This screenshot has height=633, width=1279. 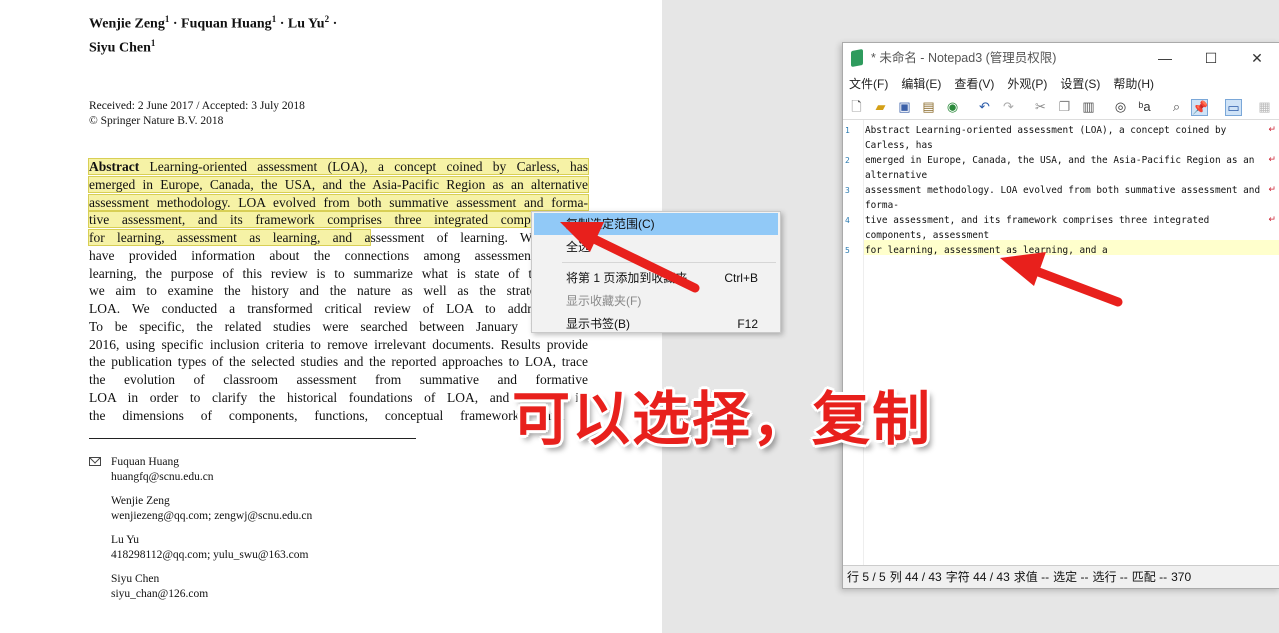 What do you see at coordinates (880, 106) in the screenshot?
I see `open-folder-icon: ▰` at bounding box center [880, 106].